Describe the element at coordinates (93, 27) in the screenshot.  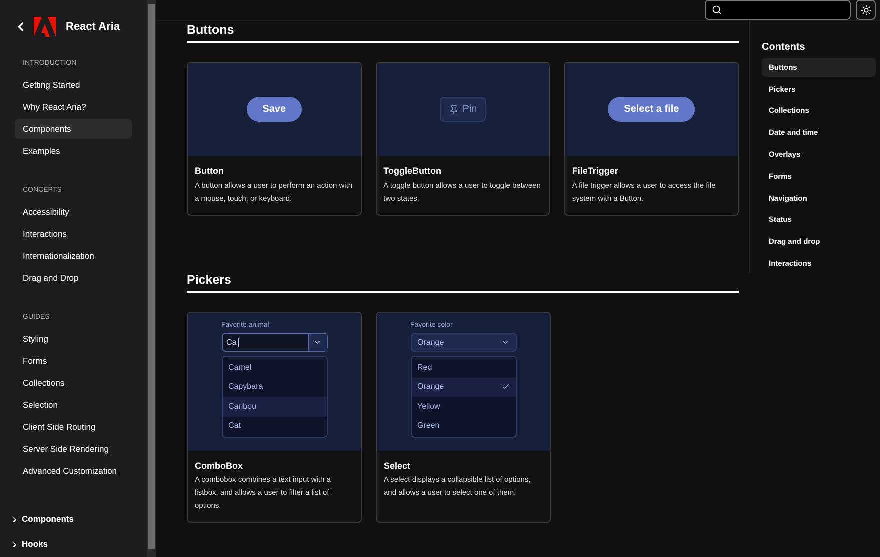
I see `app-title: React Aria` at that location.